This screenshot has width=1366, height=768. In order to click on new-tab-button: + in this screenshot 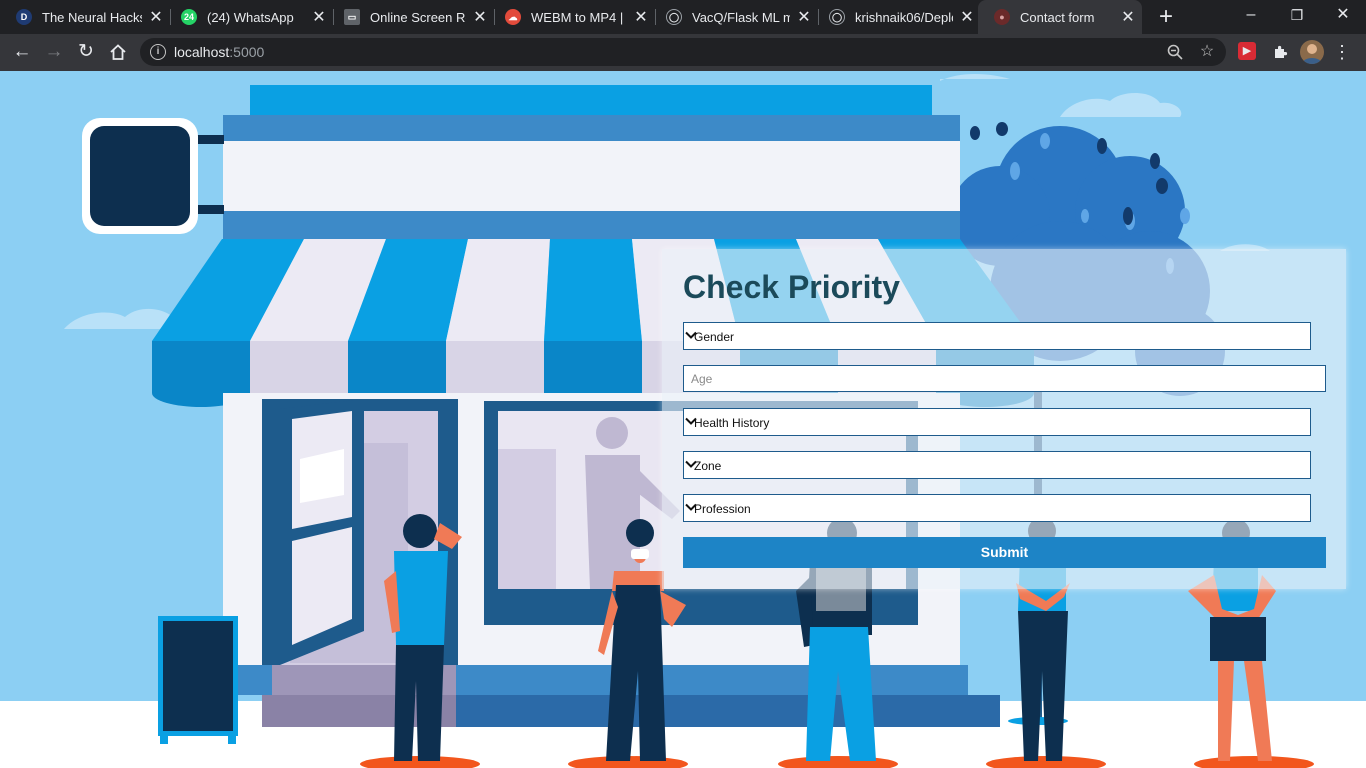, I will do `click(1166, 17)`.